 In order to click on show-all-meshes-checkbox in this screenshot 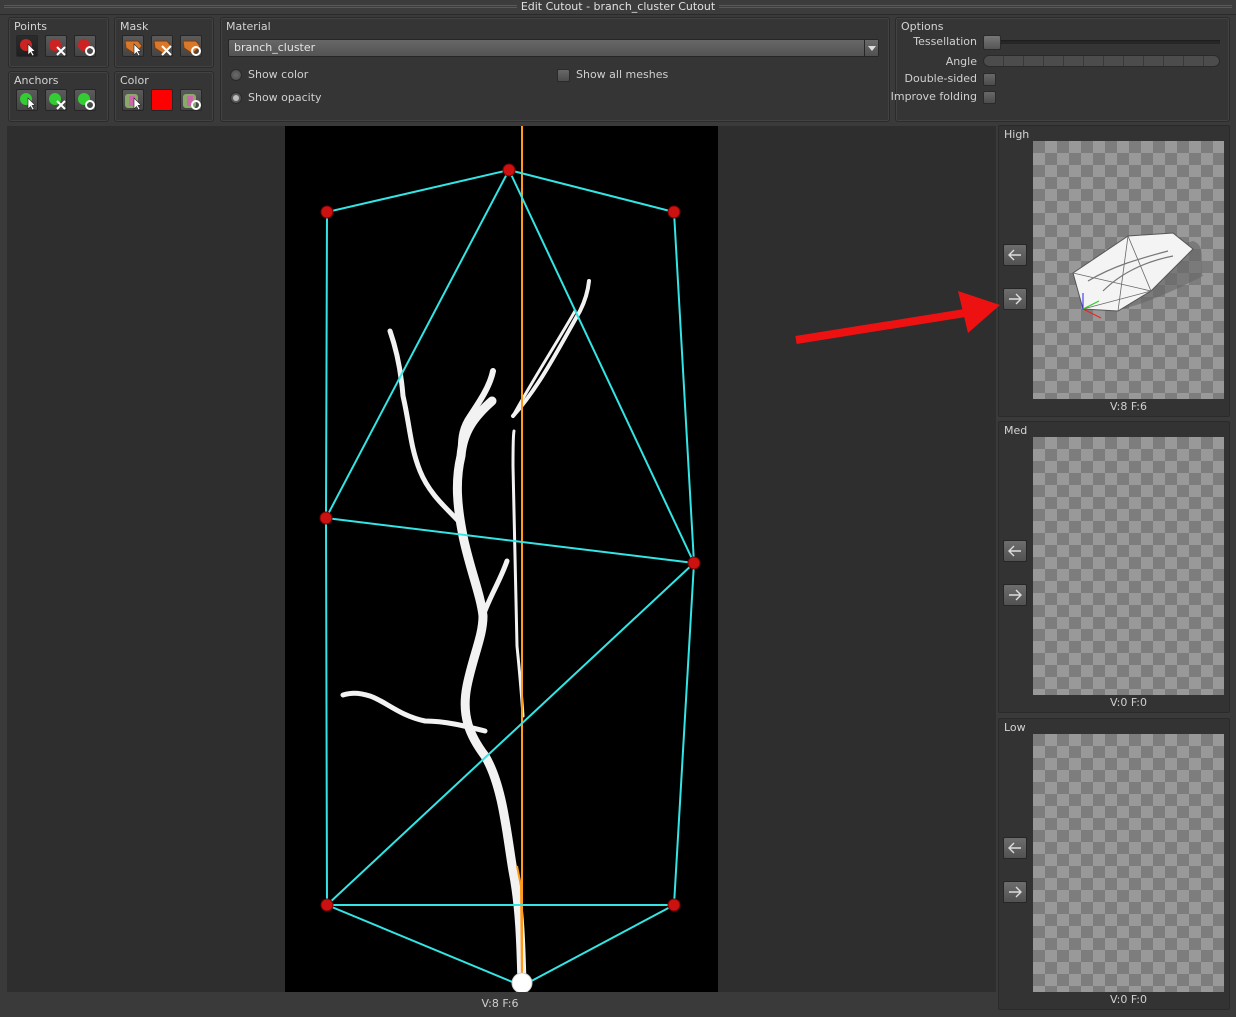, I will do `click(563, 75)`.